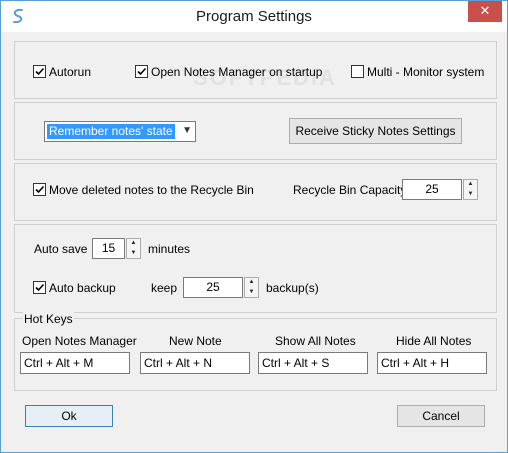 The image size is (508, 453). I want to click on autorun-label: Autorun, so click(70, 72).